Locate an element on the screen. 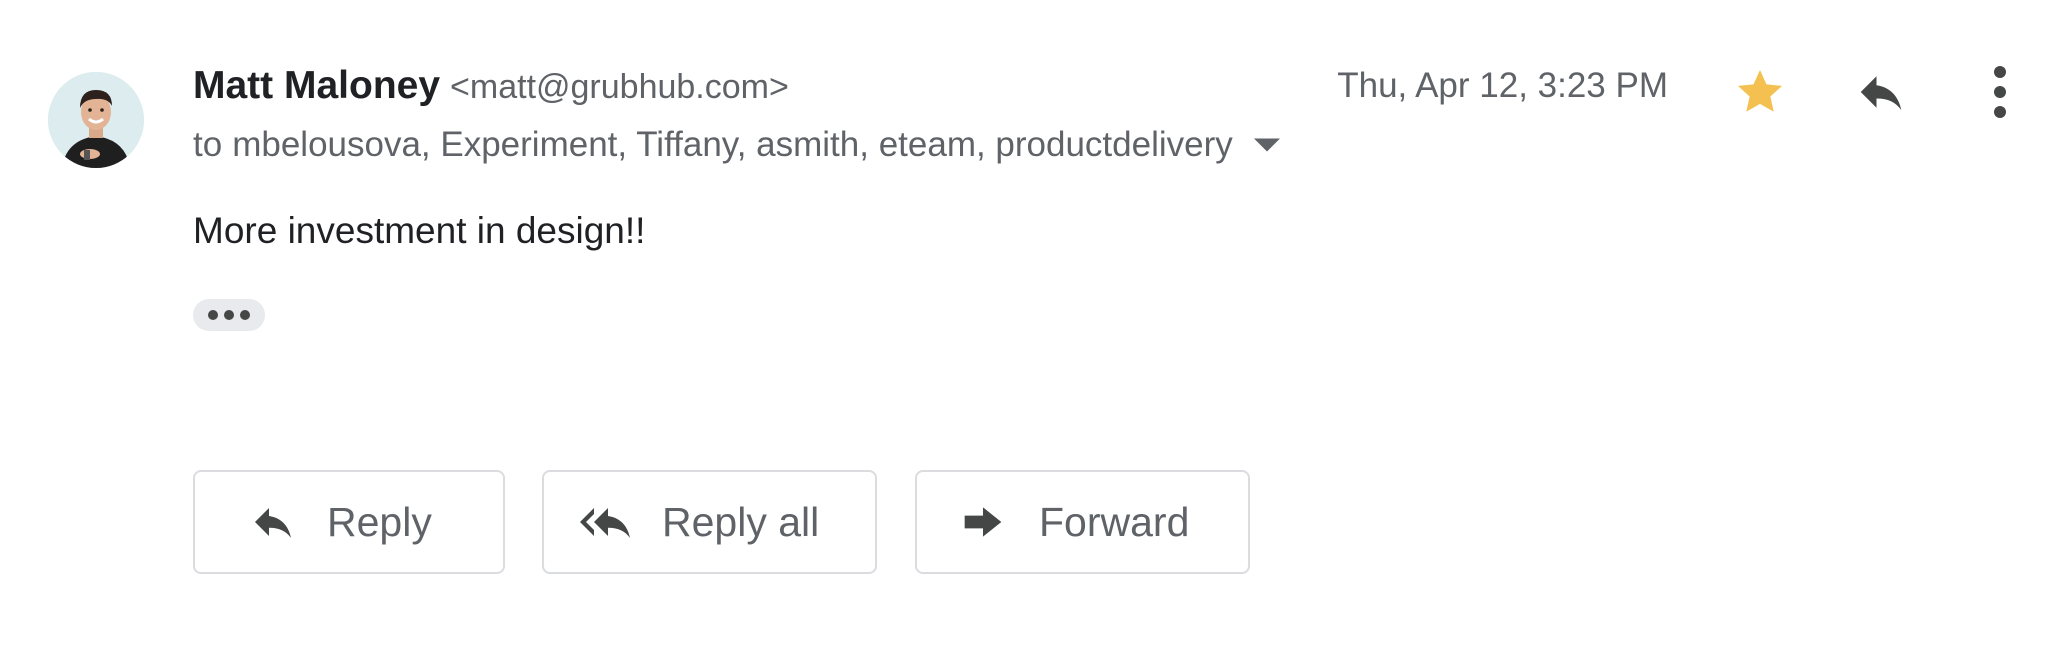  caret-down-icon is located at coordinates (1266, 145).